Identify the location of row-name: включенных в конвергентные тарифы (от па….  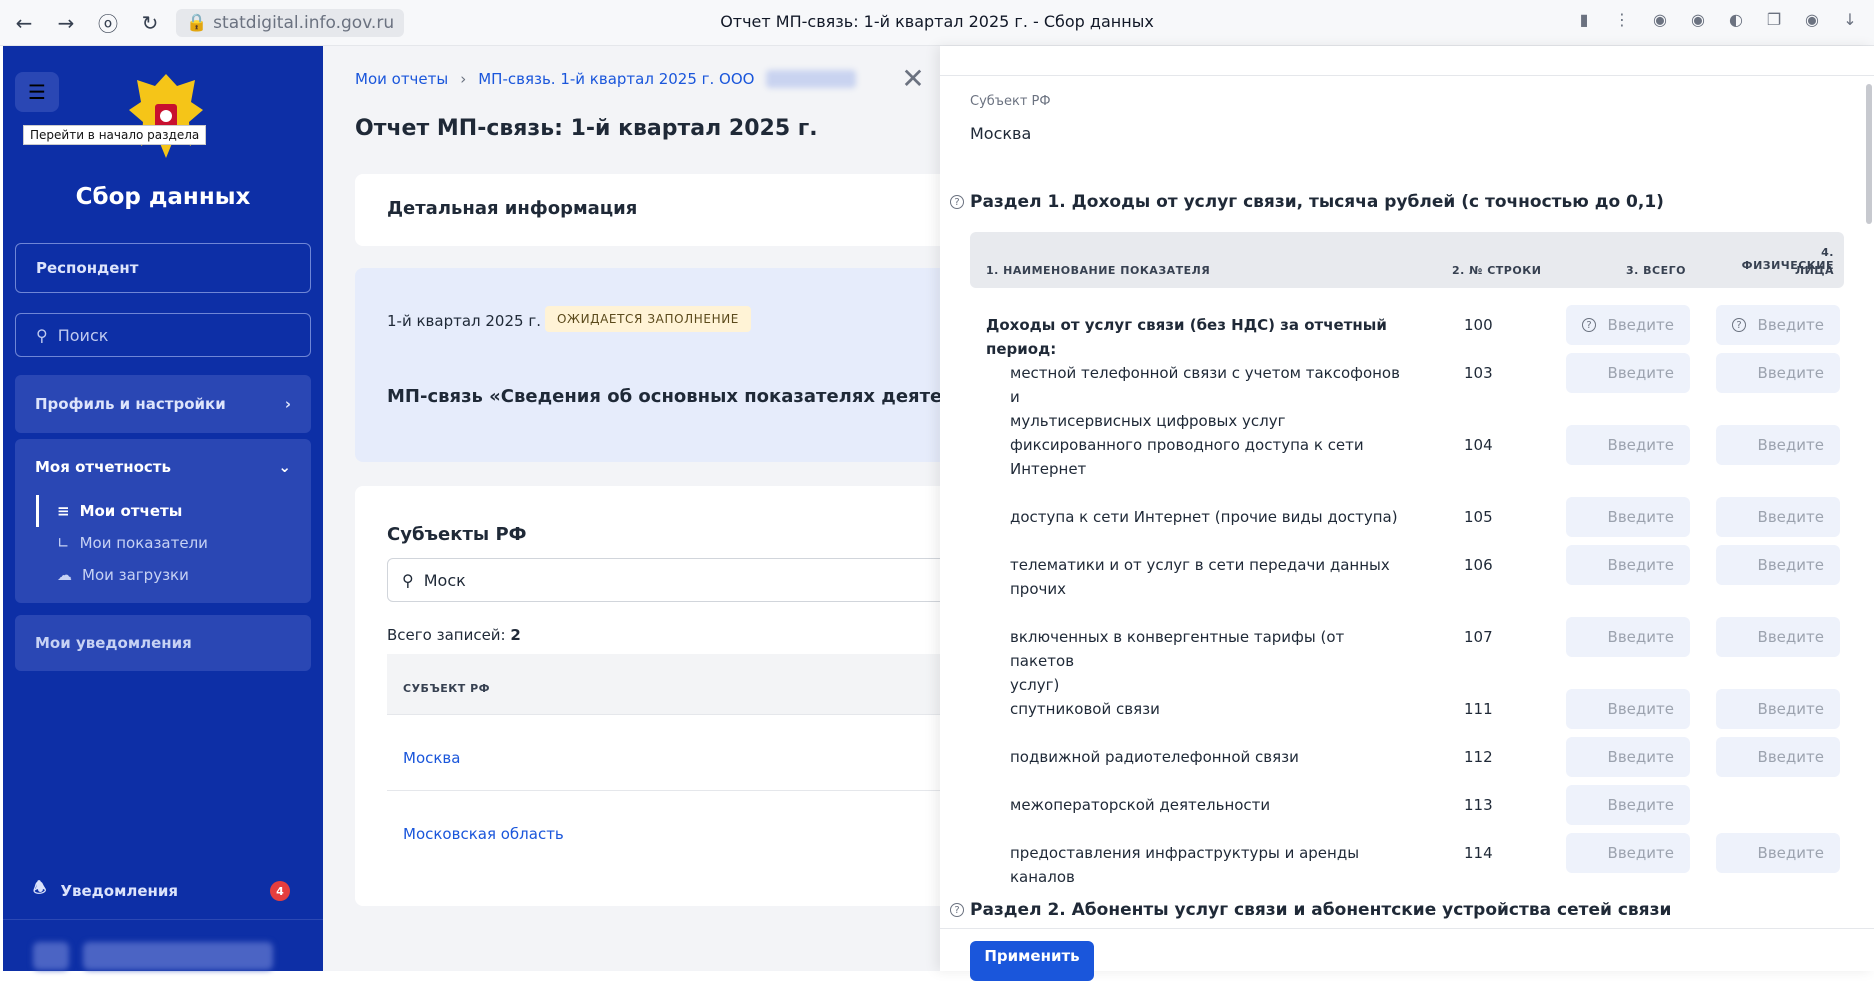
(1205, 661).